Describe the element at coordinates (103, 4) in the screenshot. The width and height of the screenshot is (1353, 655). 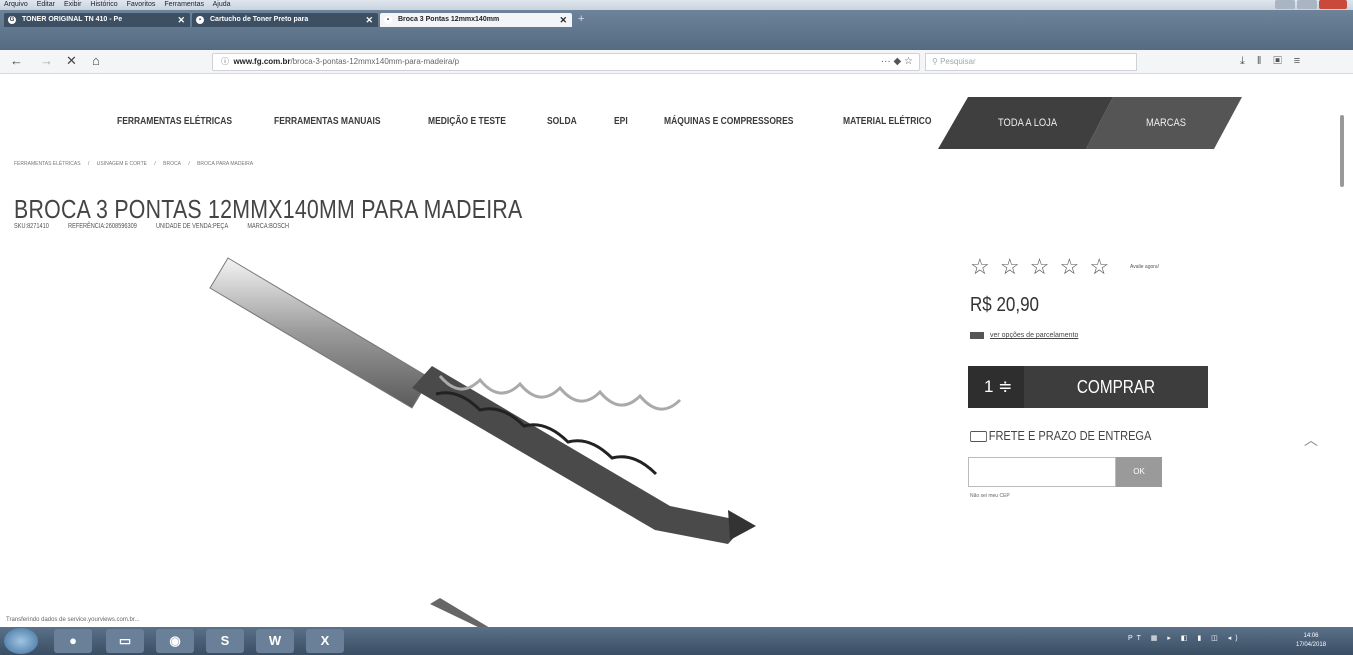
I see `menu-historico: Histórico` at that location.